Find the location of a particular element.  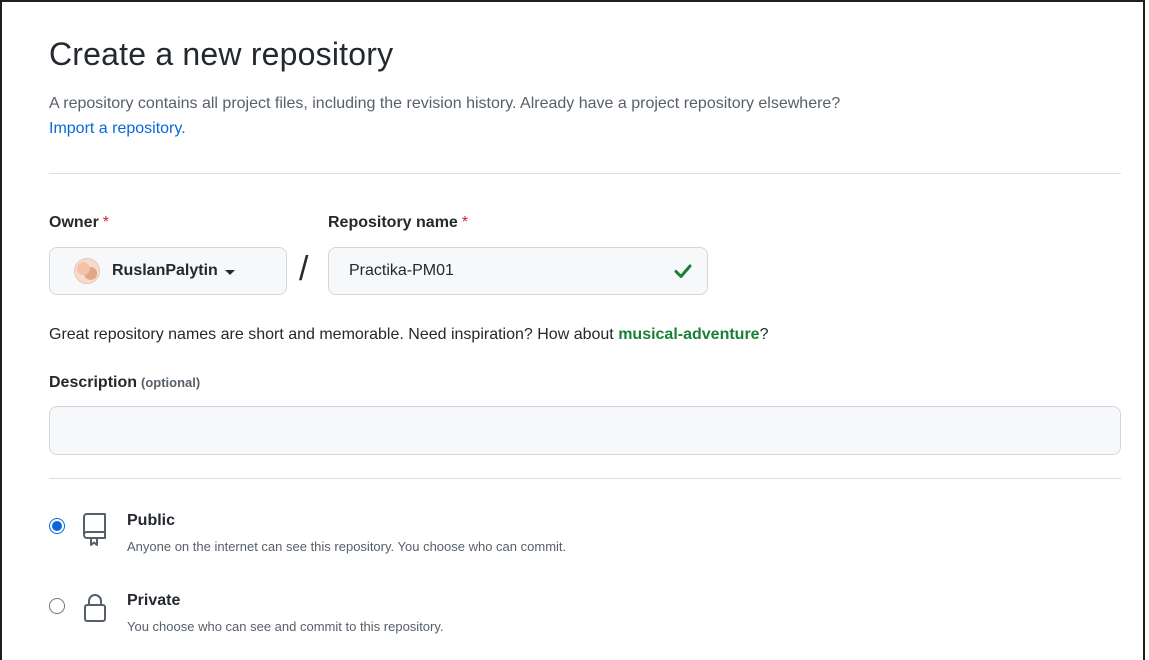

lock-icon is located at coordinates (95, 608).